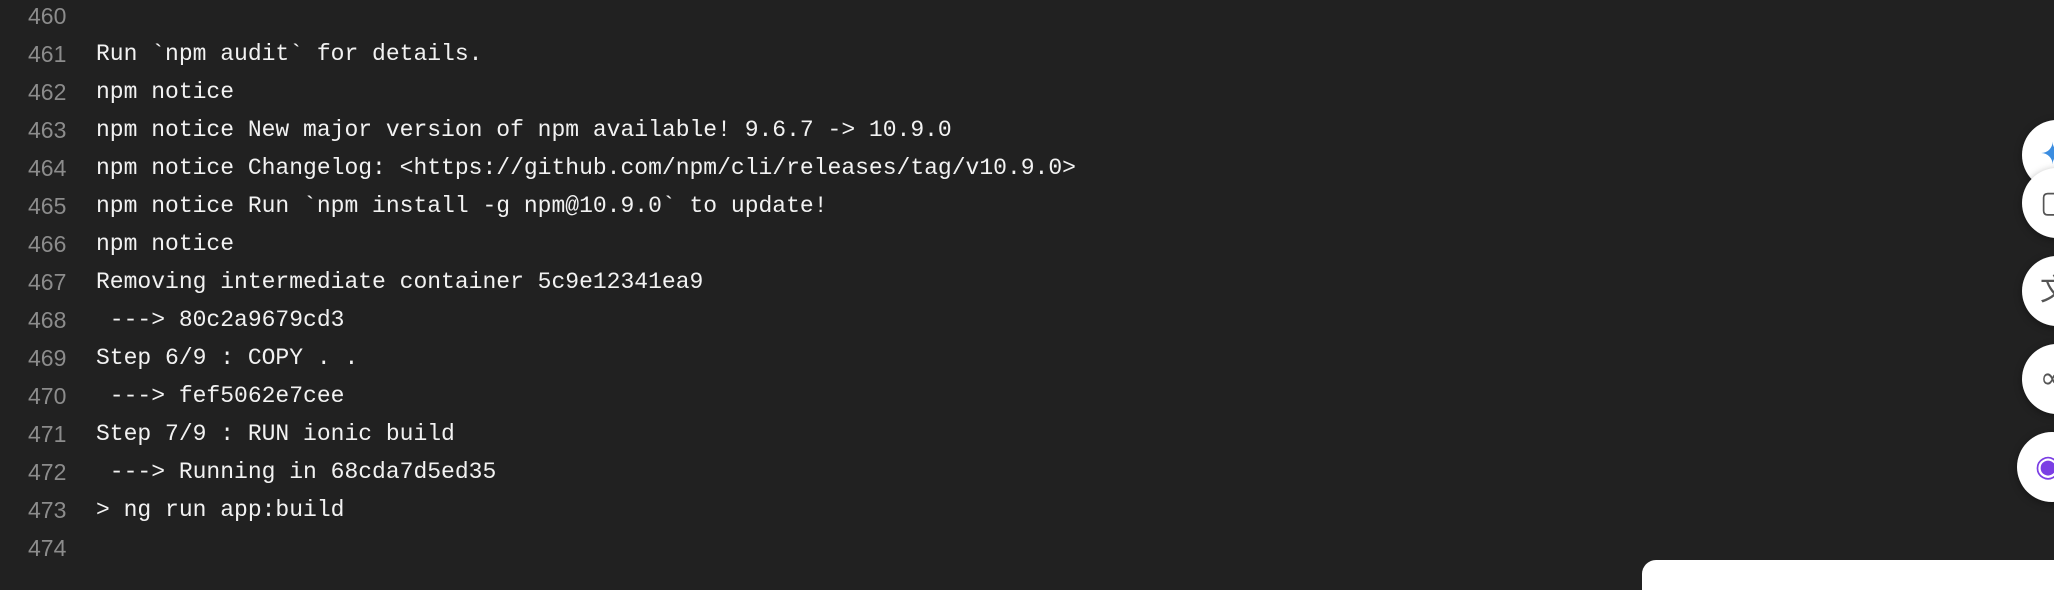  Describe the element at coordinates (47, 243) in the screenshot. I see `line-number: 466` at that location.